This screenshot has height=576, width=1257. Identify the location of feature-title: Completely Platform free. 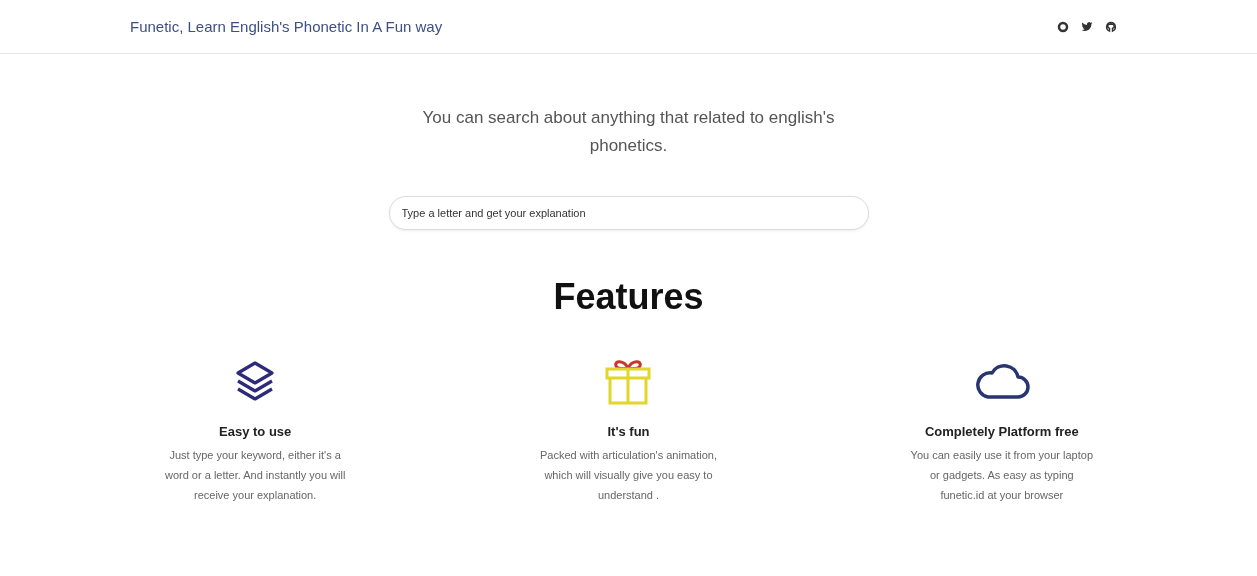
(1001, 431).